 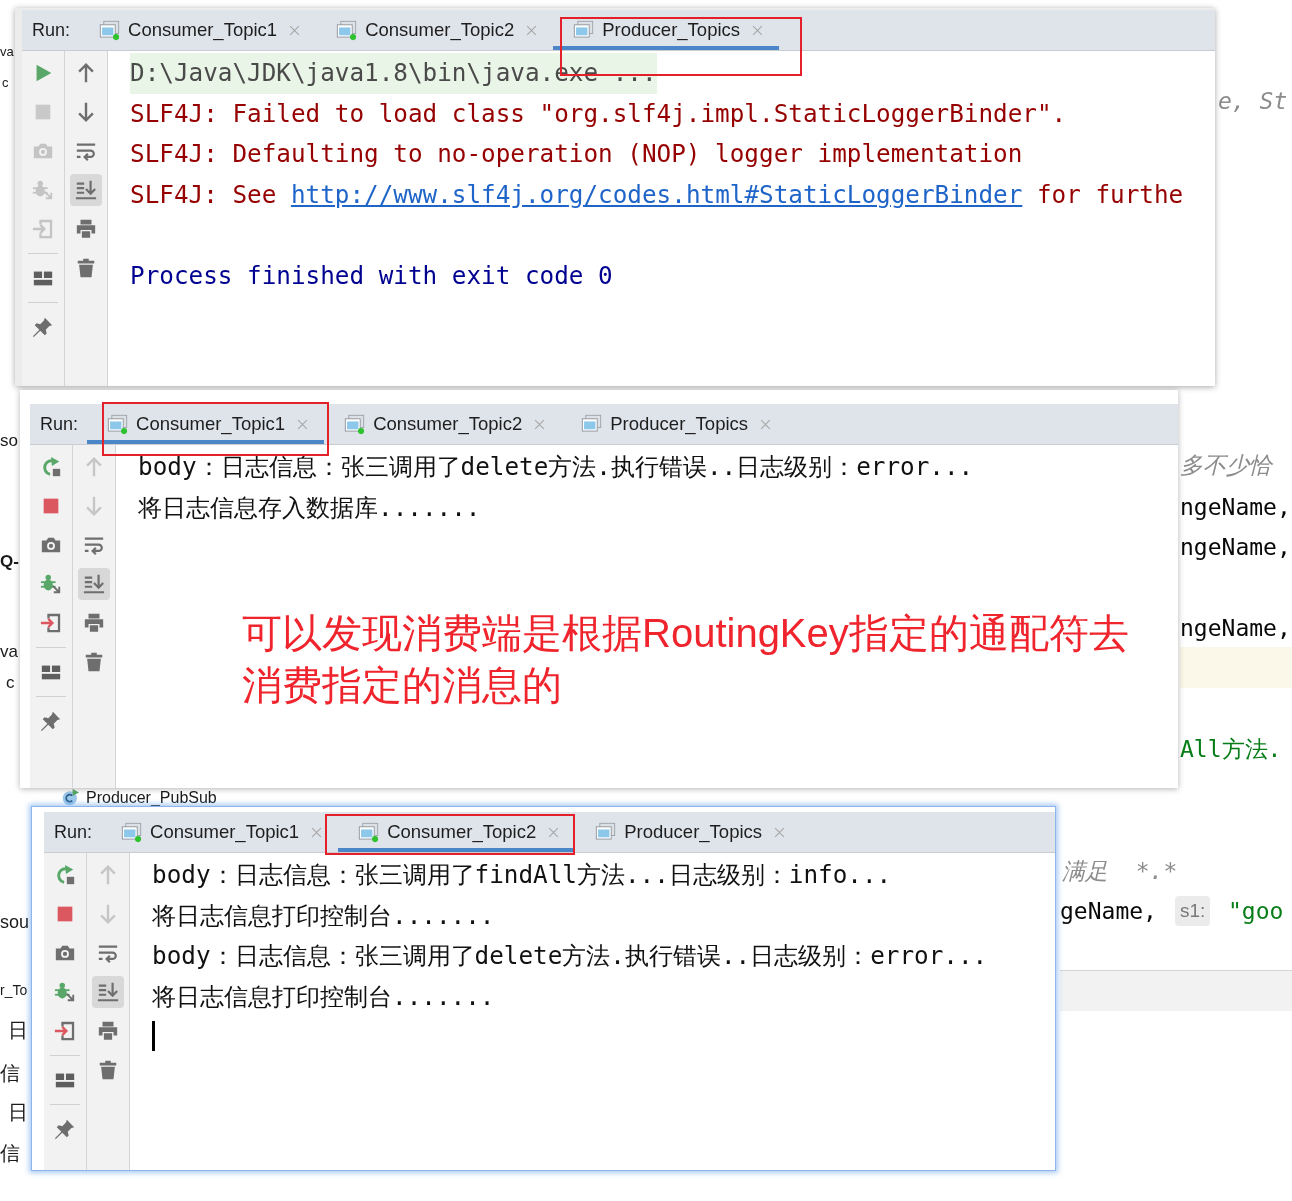 What do you see at coordinates (1193, 911) in the screenshot?
I see `parameter-hint: s1:` at bounding box center [1193, 911].